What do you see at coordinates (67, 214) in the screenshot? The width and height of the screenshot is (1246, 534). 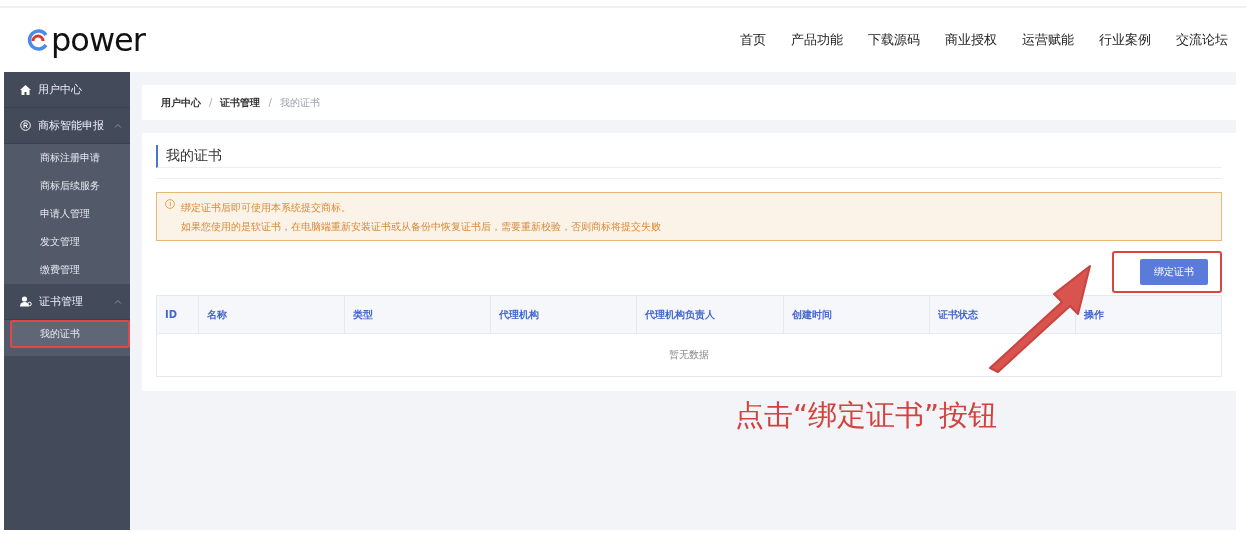 I see `sidebar-item: 申请人管理` at bounding box center [67, 214].